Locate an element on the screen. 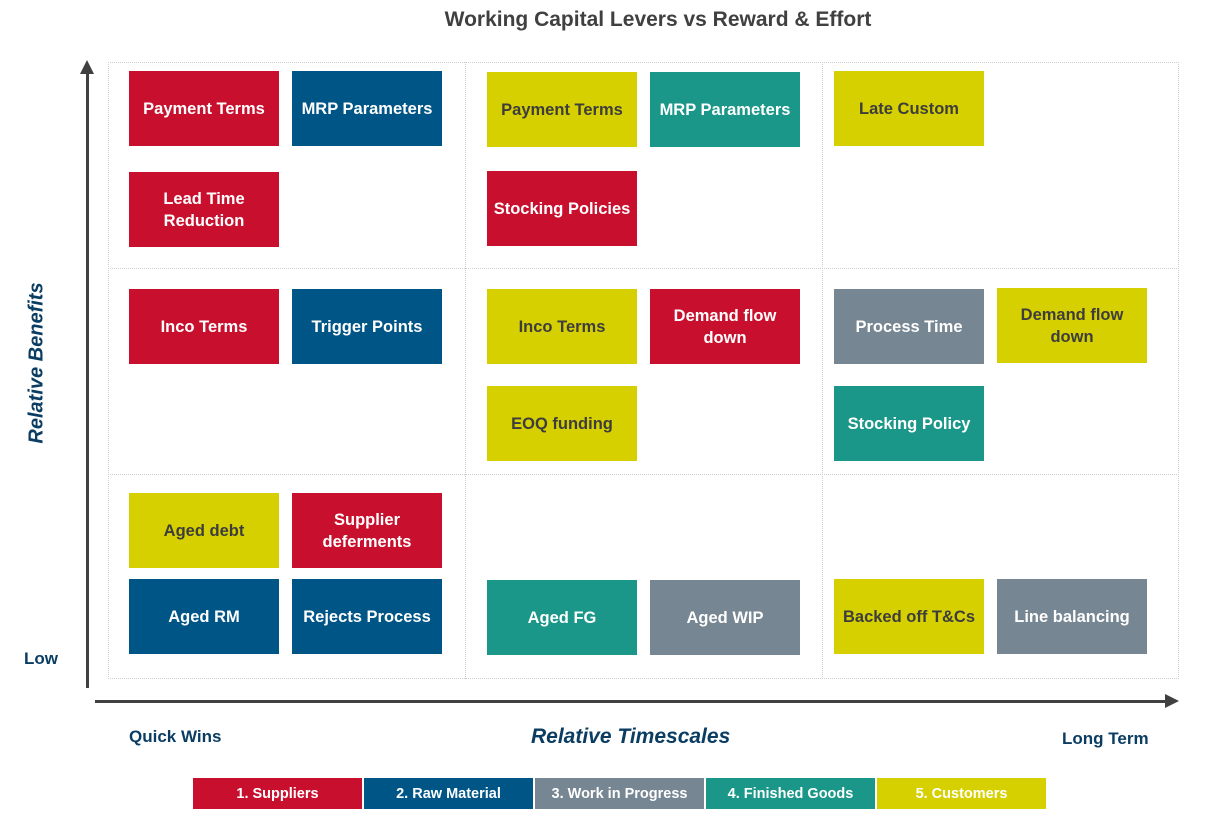  lever-box: Aged WIP is located at coordinates (725, 617).